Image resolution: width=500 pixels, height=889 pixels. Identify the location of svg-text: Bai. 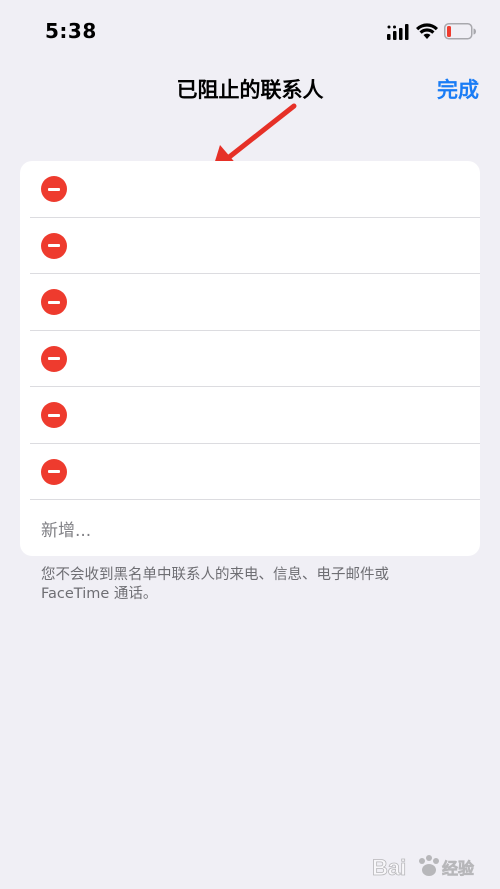
(389, 867).